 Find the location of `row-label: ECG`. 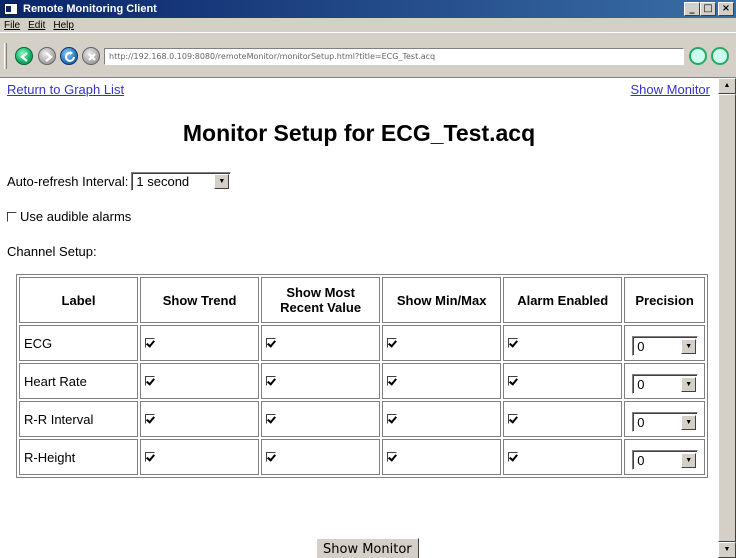

row-label: ECG is located at coordinates (79, 343).